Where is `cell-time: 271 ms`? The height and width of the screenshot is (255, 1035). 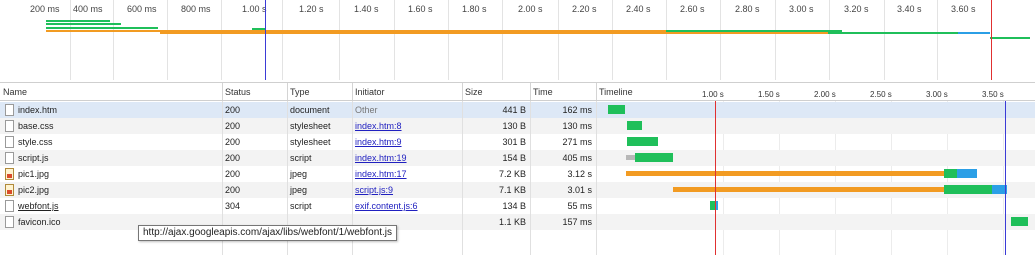
cell-time: 271 ms is located at coordinates (577, 142).